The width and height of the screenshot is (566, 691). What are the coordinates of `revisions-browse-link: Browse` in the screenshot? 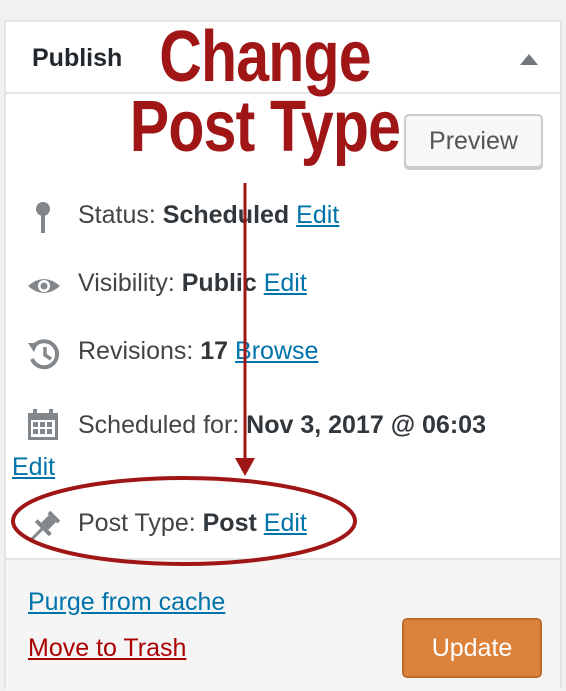 It's located at (276, 351).